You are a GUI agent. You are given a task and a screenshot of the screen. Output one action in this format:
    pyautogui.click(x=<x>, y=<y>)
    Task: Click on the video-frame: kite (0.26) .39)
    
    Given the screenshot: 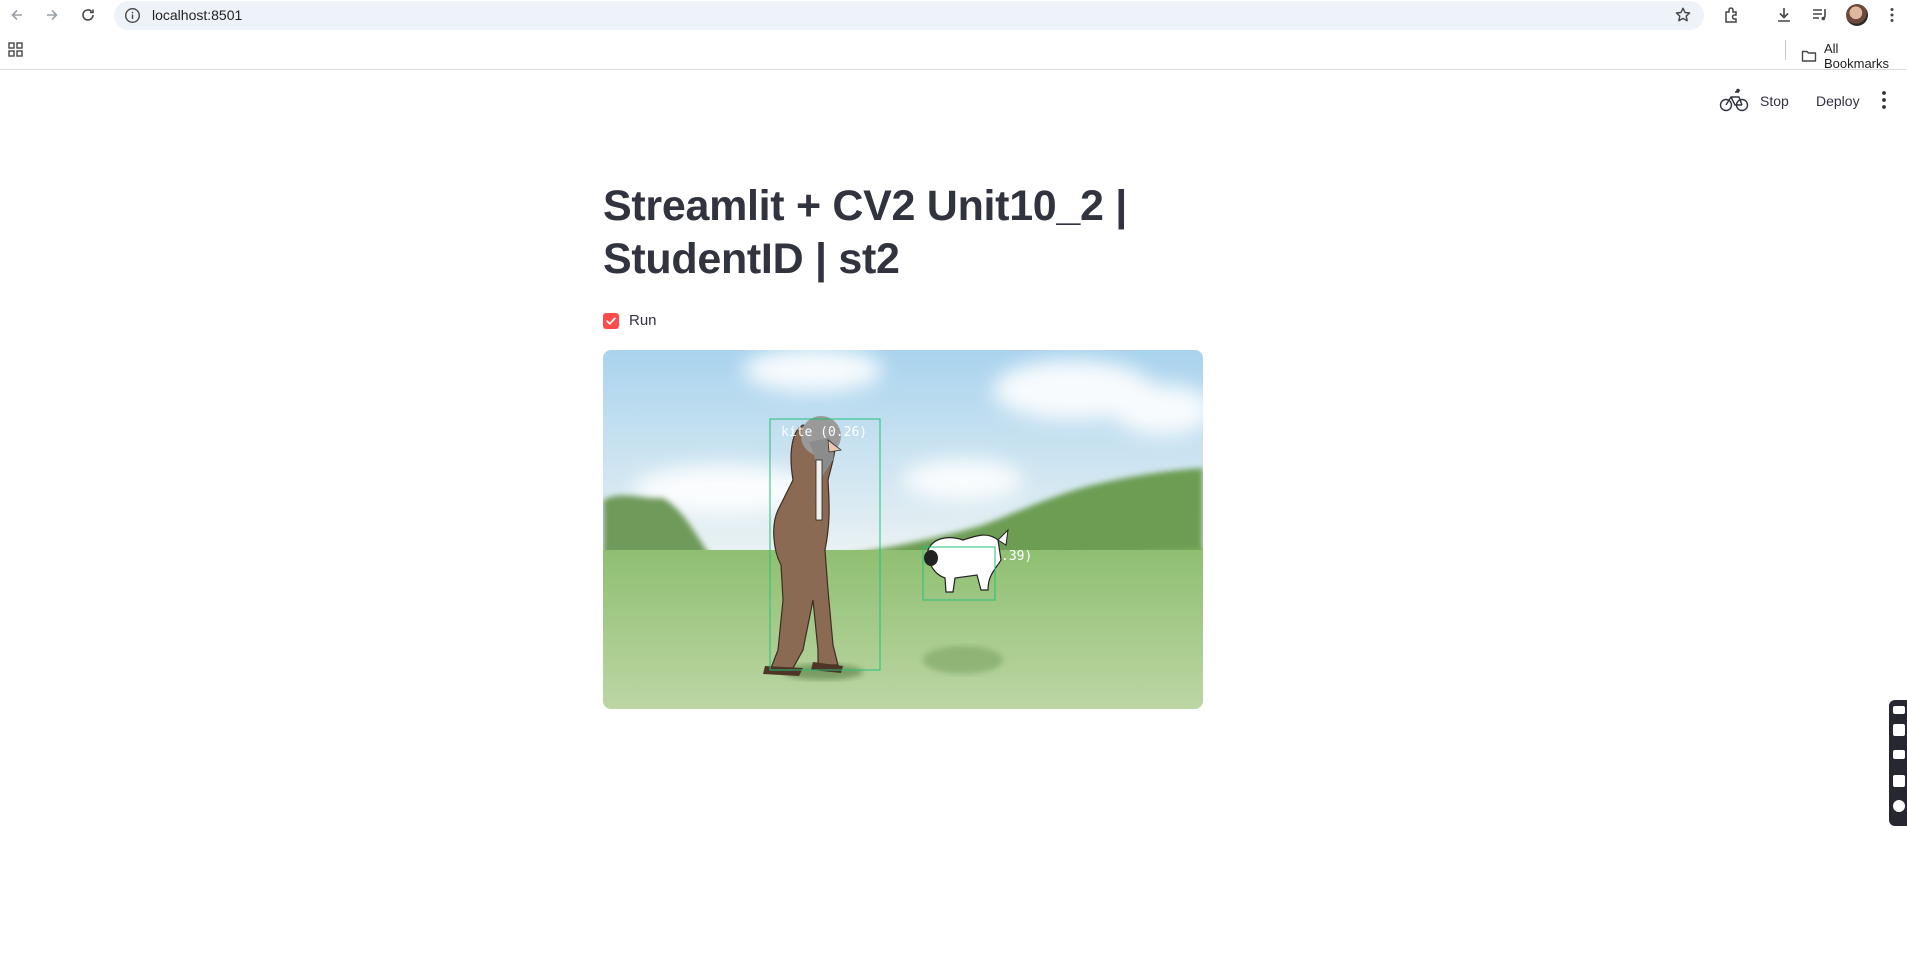 What is the action you would take?
    pyautogui.click(x=903, y=529)
    